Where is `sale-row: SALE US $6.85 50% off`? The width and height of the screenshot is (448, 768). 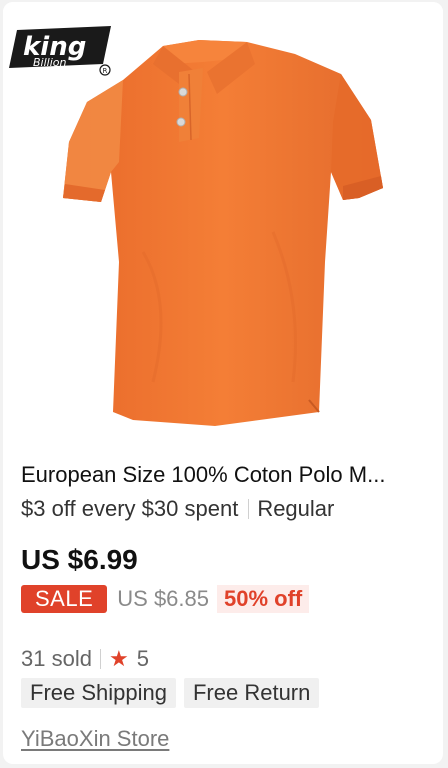
sale-row: SALE US $6.85 50% off is located at coordinates (165, 599).